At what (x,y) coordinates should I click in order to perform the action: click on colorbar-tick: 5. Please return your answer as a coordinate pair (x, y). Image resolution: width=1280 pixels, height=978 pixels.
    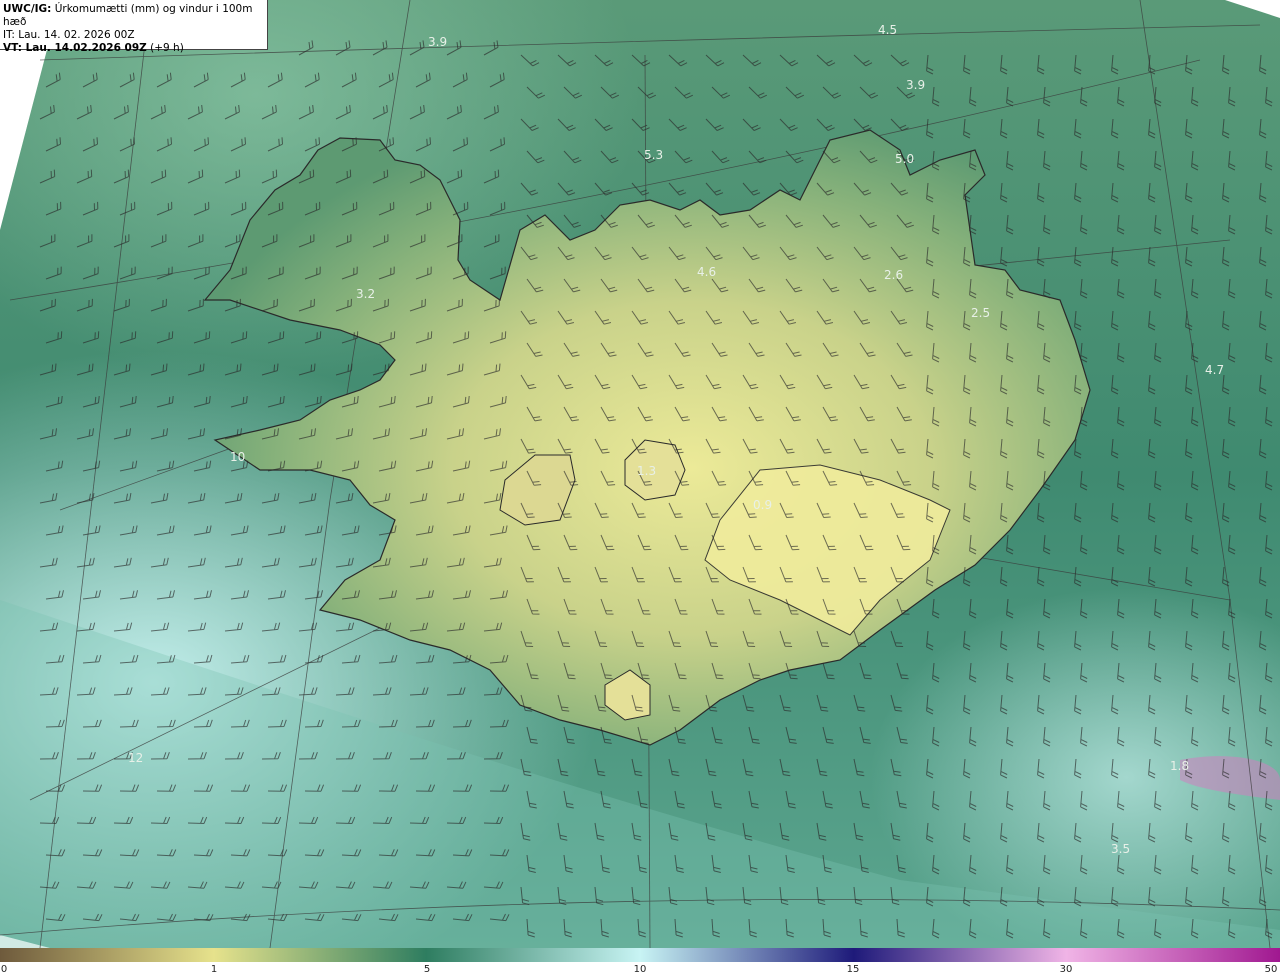
    Looking at the image, I should click on (427, 969).